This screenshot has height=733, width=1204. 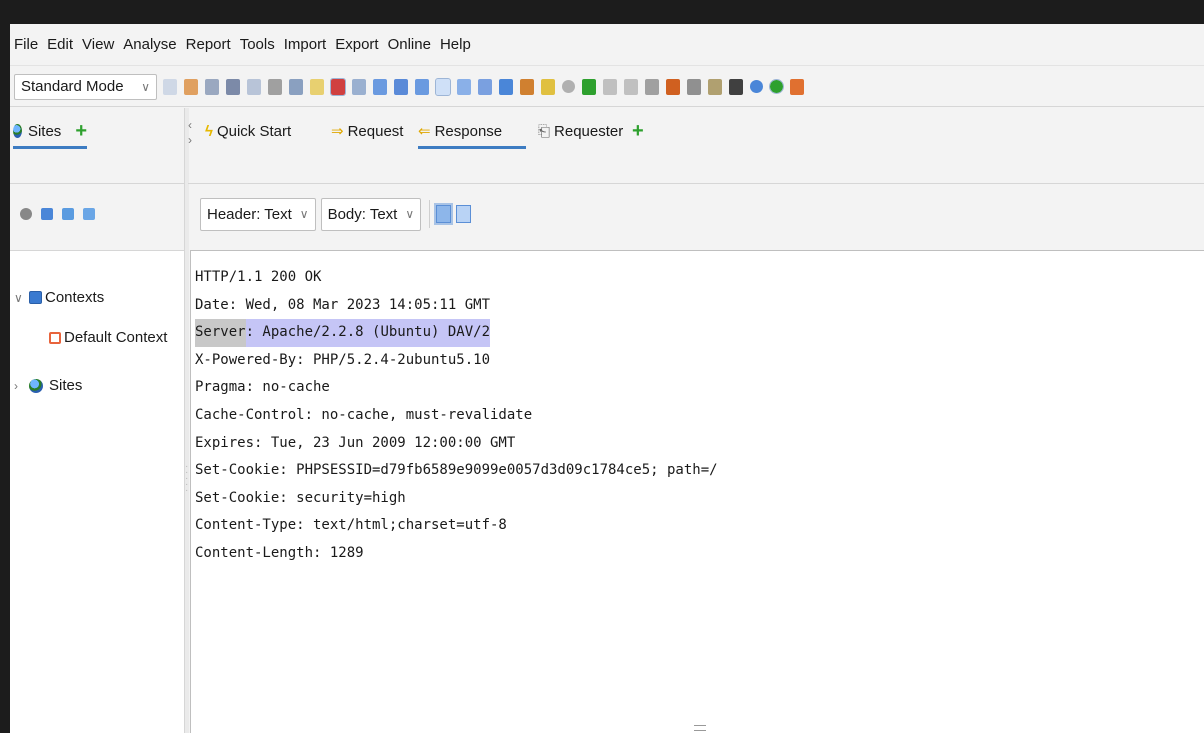 I want to click on persist-session-icon, so click(x=212, y=86).